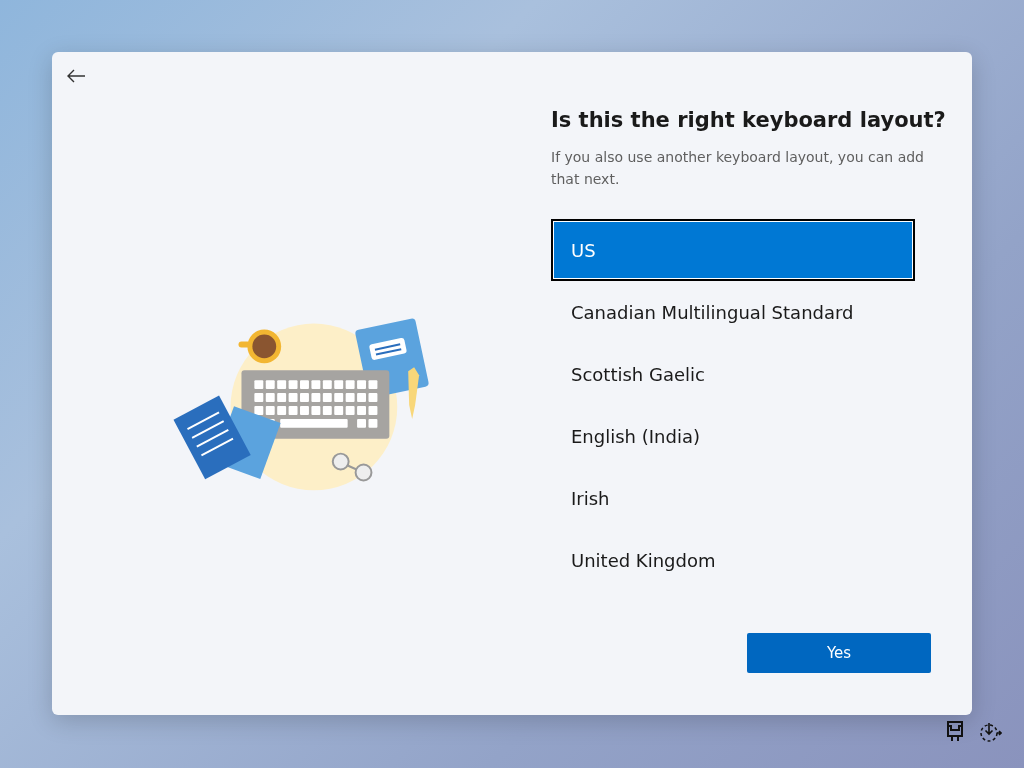  I want to click on power-download-icon, so click(990, 732).